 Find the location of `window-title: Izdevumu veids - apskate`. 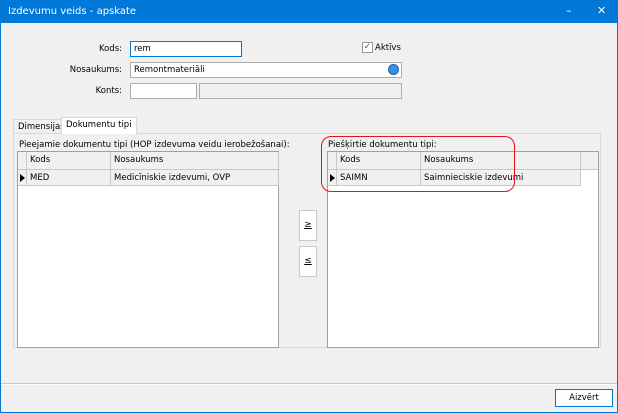

window-title: Izdevumu veids - apskate is located at coordinates (72, 11).